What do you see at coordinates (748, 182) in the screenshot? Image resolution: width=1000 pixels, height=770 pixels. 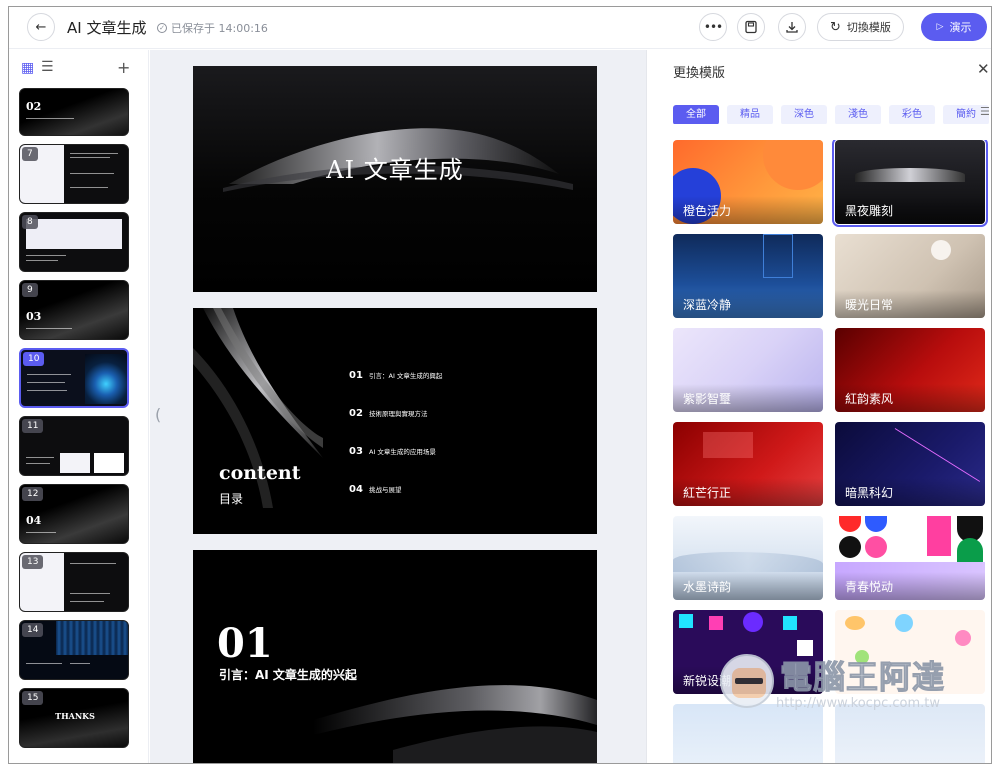 I see `template-card: 橙色活力` at bounding box center [748, 182].